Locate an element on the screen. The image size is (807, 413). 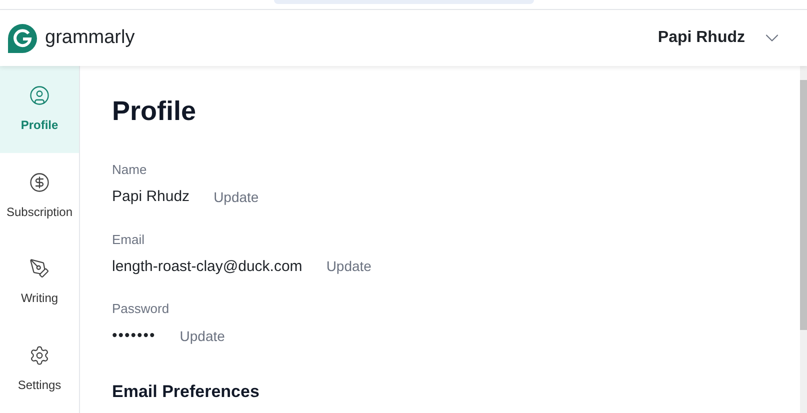
pen-icon is located at coordinates (39, 269).